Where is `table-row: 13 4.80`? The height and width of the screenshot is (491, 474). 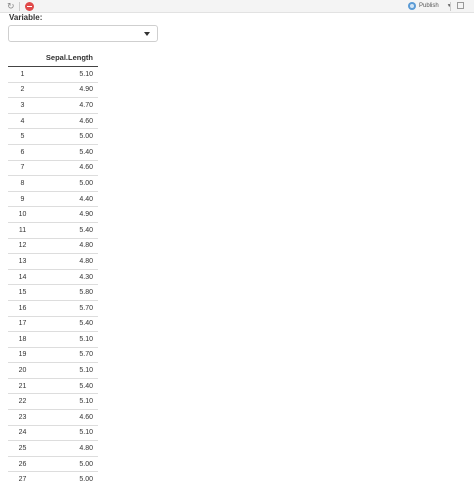
table-row: 13 4.80 is located at coordinates (53, 261).